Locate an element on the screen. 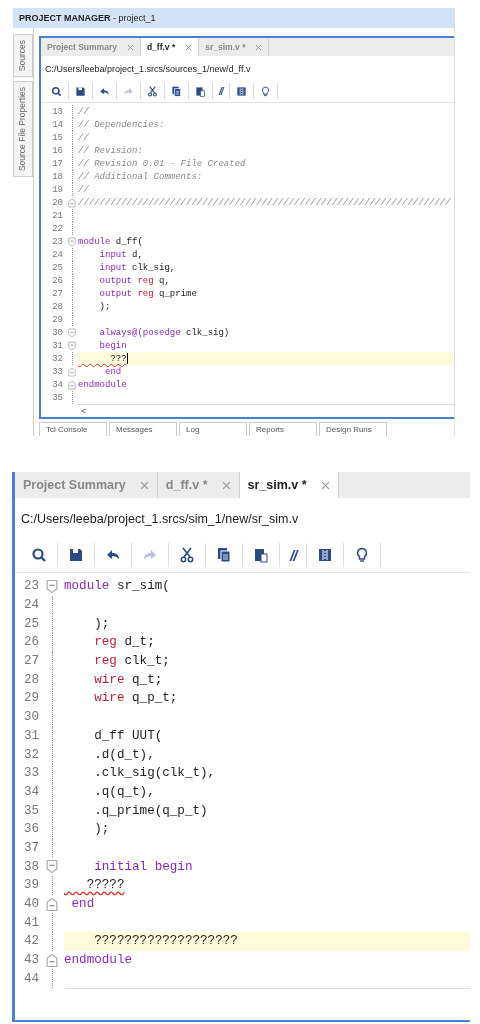 The image size is (480, 1024). lightbulb-icon is located at coordinates (265, 91).